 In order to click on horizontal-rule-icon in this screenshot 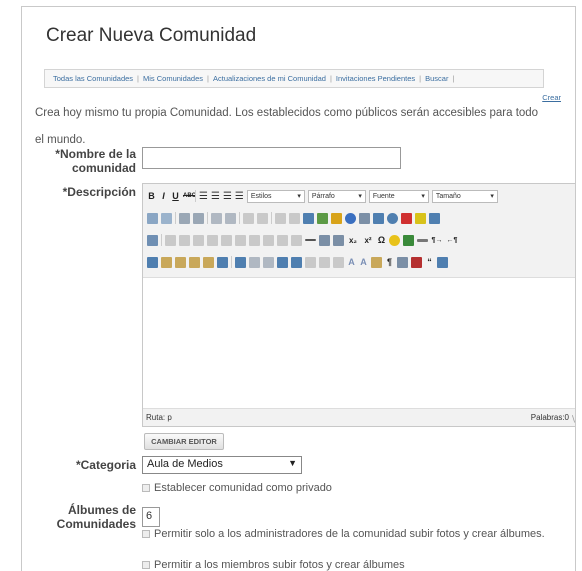, I will do `click(310, 240)`.